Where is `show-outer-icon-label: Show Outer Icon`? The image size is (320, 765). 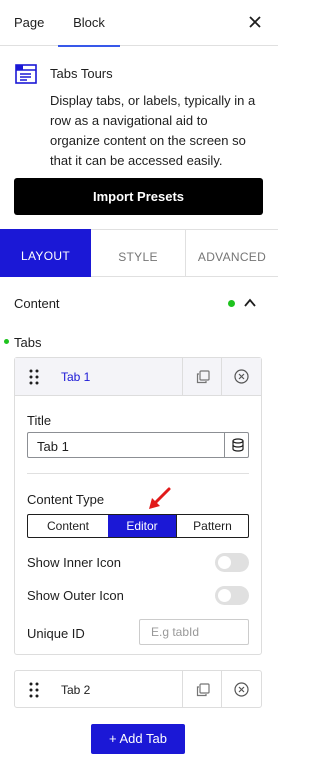 show-outer-icon-label: Show Outer Icon is located at coordinates (75, 595).